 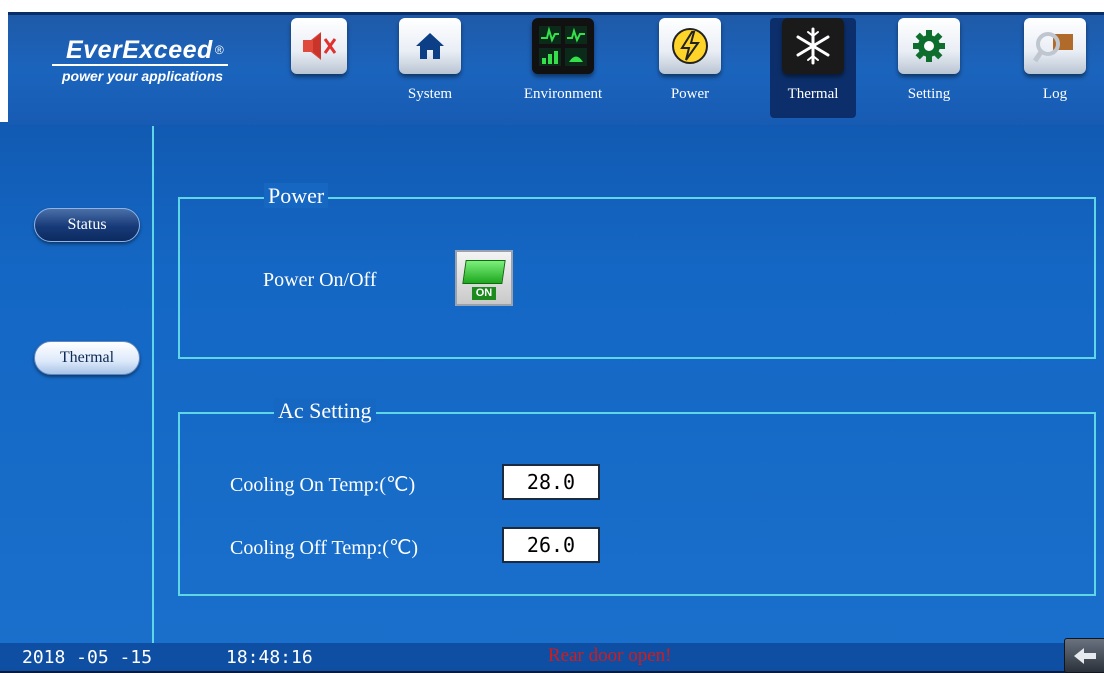 What do you see at coordinates (690, 94) in the screenshot?
I see `nav-power-label: Power` at bounding box center [690, 94].